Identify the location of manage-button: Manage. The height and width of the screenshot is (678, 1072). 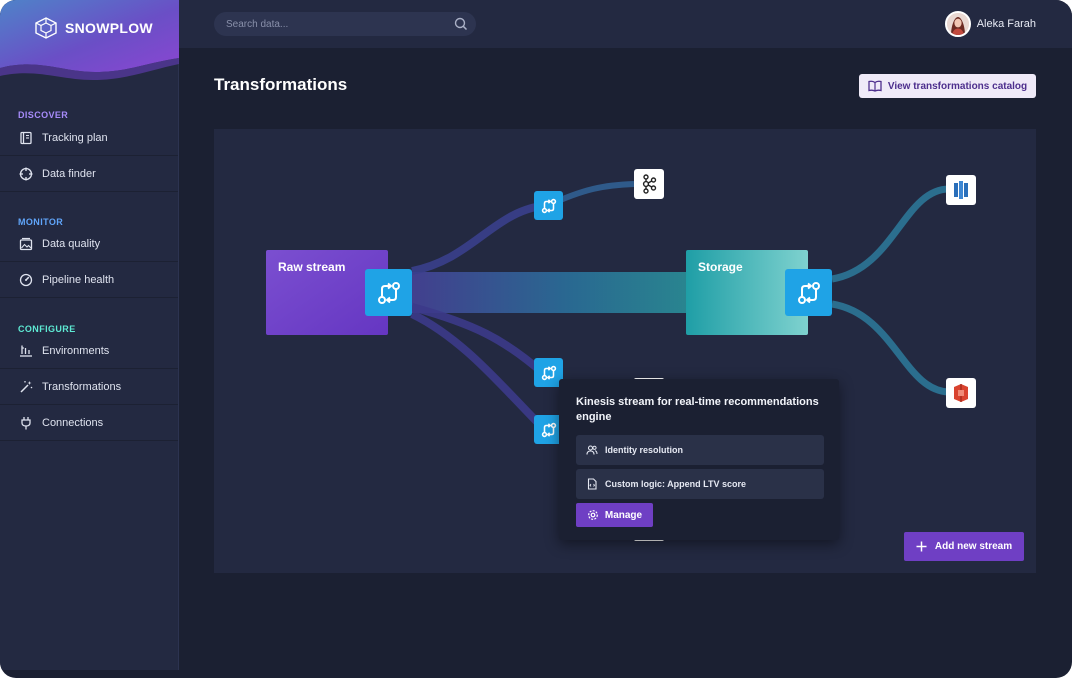
(614, 515).